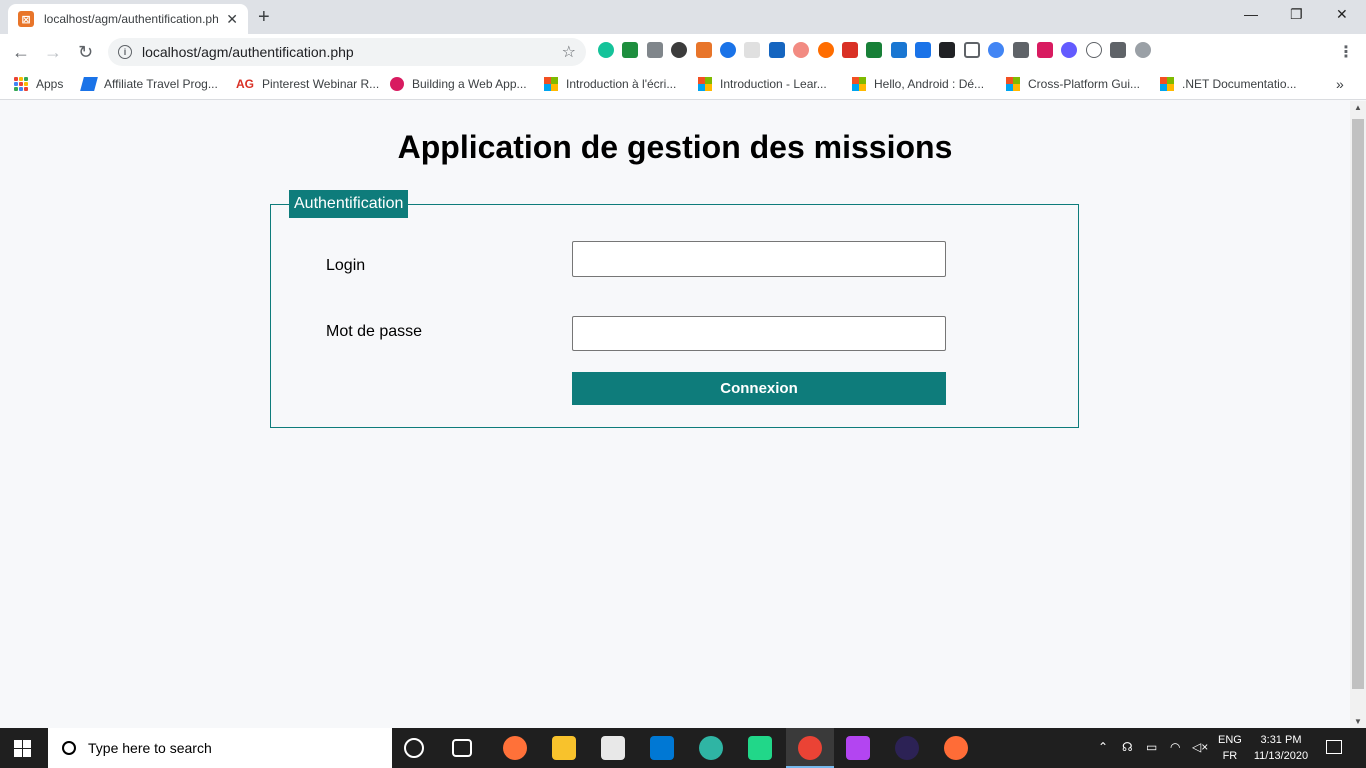  What do you see at coordinates (776, 50) in the screenshot?
I see `redir-icon` at bounding box center [776, 50].